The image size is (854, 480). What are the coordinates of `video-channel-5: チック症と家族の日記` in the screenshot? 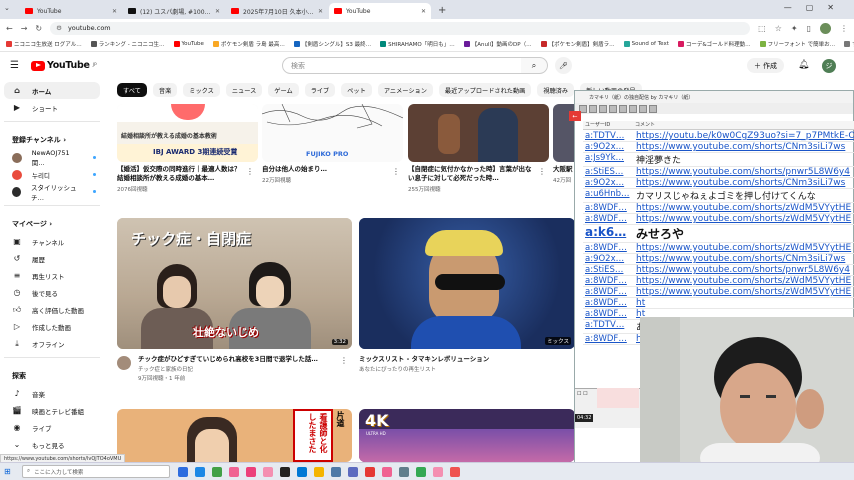 It's located at (165, 370).